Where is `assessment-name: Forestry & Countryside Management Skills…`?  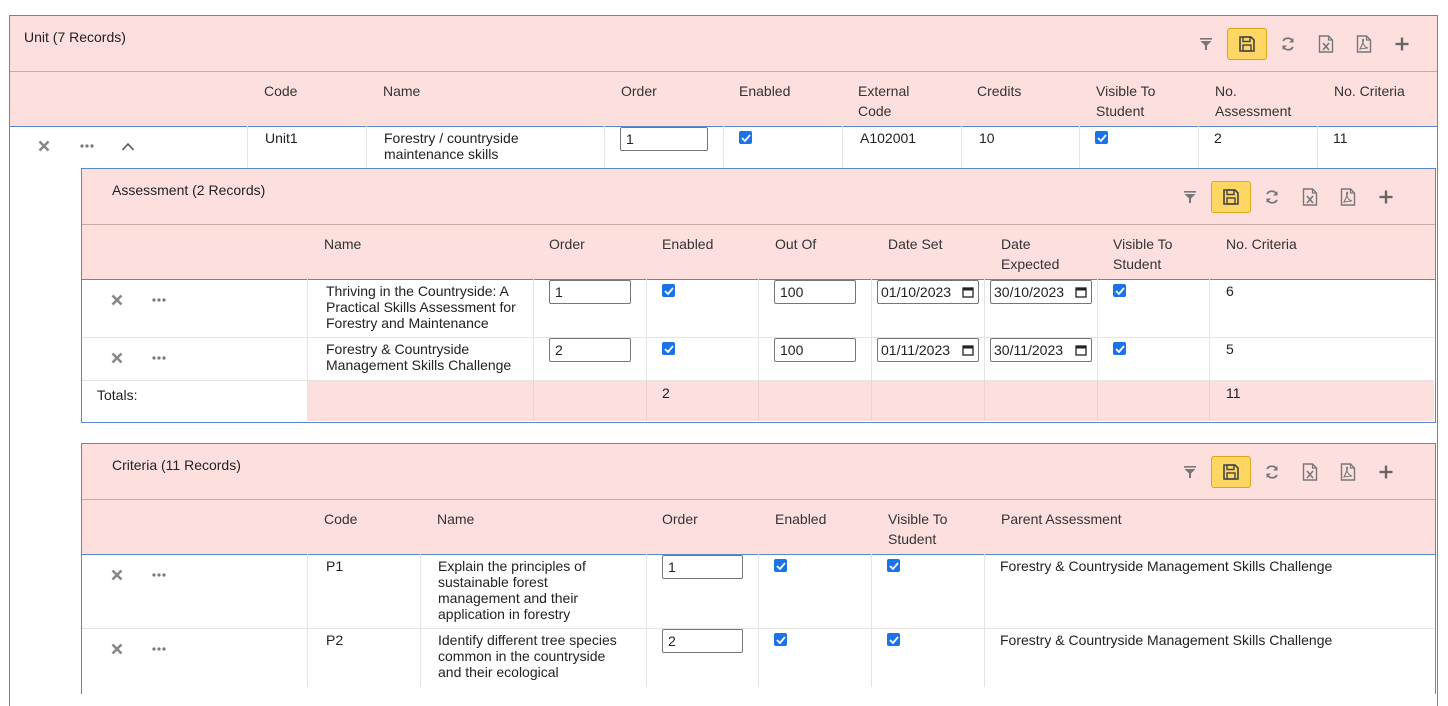 assessment-name: Forestry & Countryside Management Skills… is located at coordinates (419, 357).